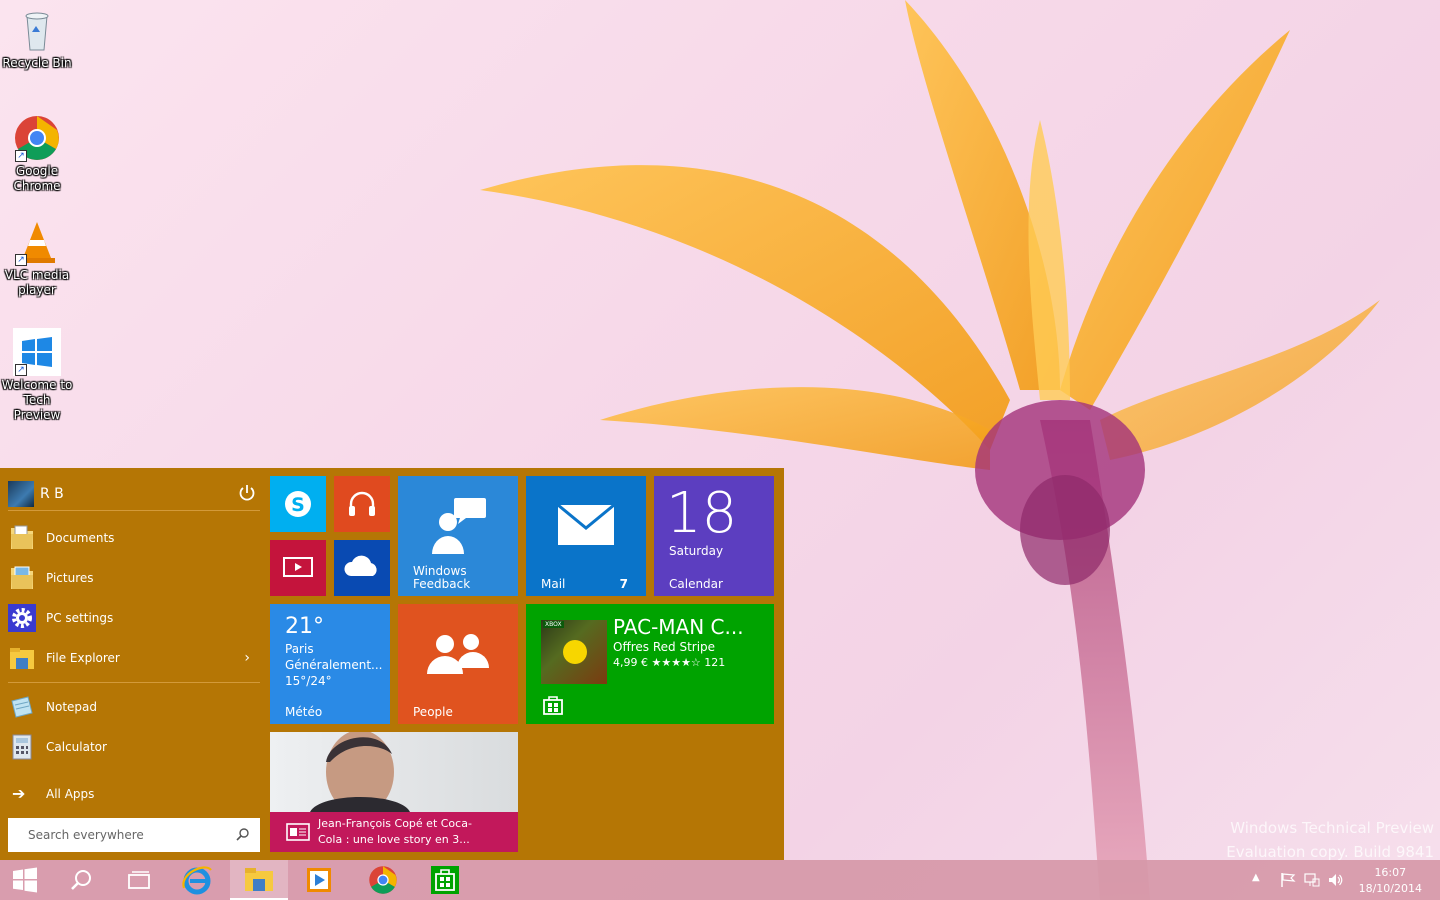 The width and height of the screenshot is (1440, 900). Describe the element at coordinates (37, 30) in the screenshot. I see `recycle-bin-icon` at that location.